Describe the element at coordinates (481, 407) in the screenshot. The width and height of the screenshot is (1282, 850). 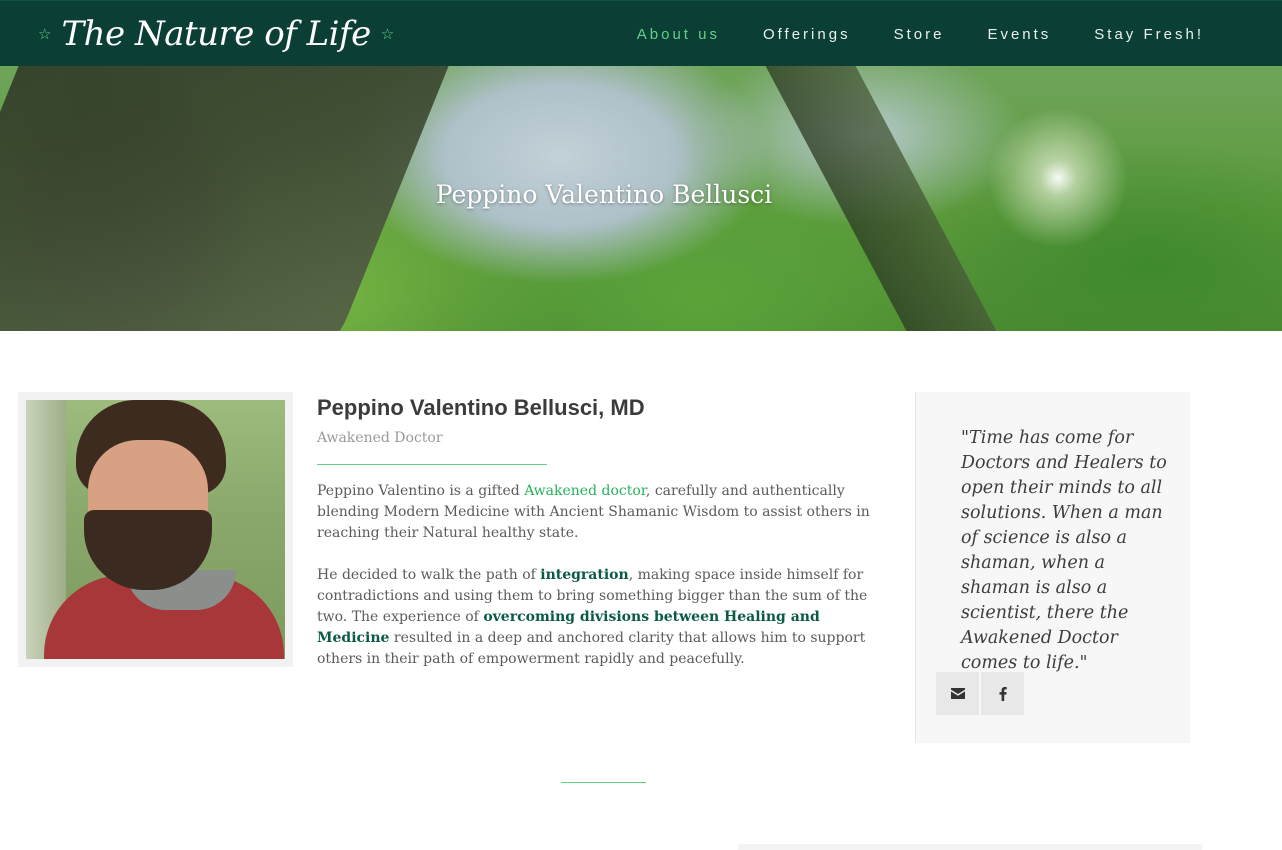
I see `profile-name: Peppino Valentino Bellusci, MD` at that location.